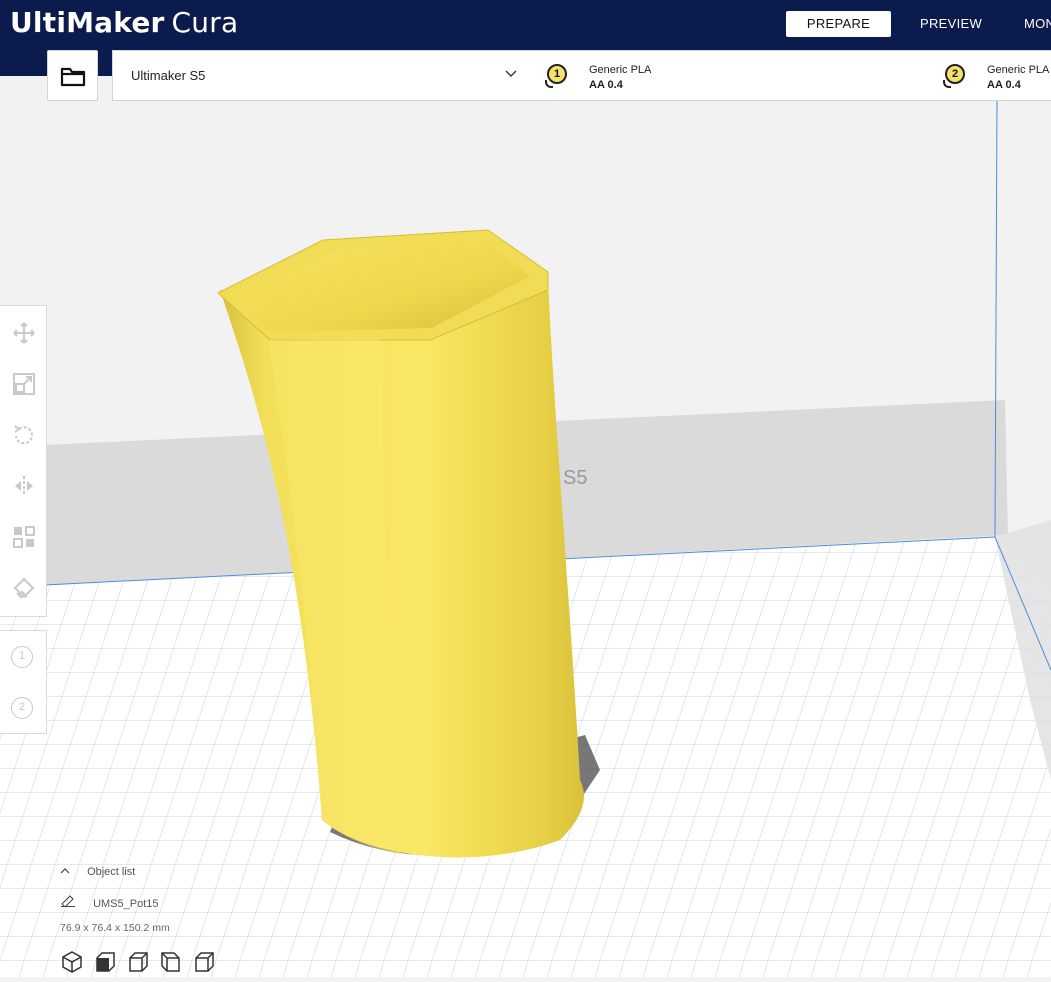 This screenshot has width=1051, height=982. I want to click on buildplate-label: S5, so click(575, 478).